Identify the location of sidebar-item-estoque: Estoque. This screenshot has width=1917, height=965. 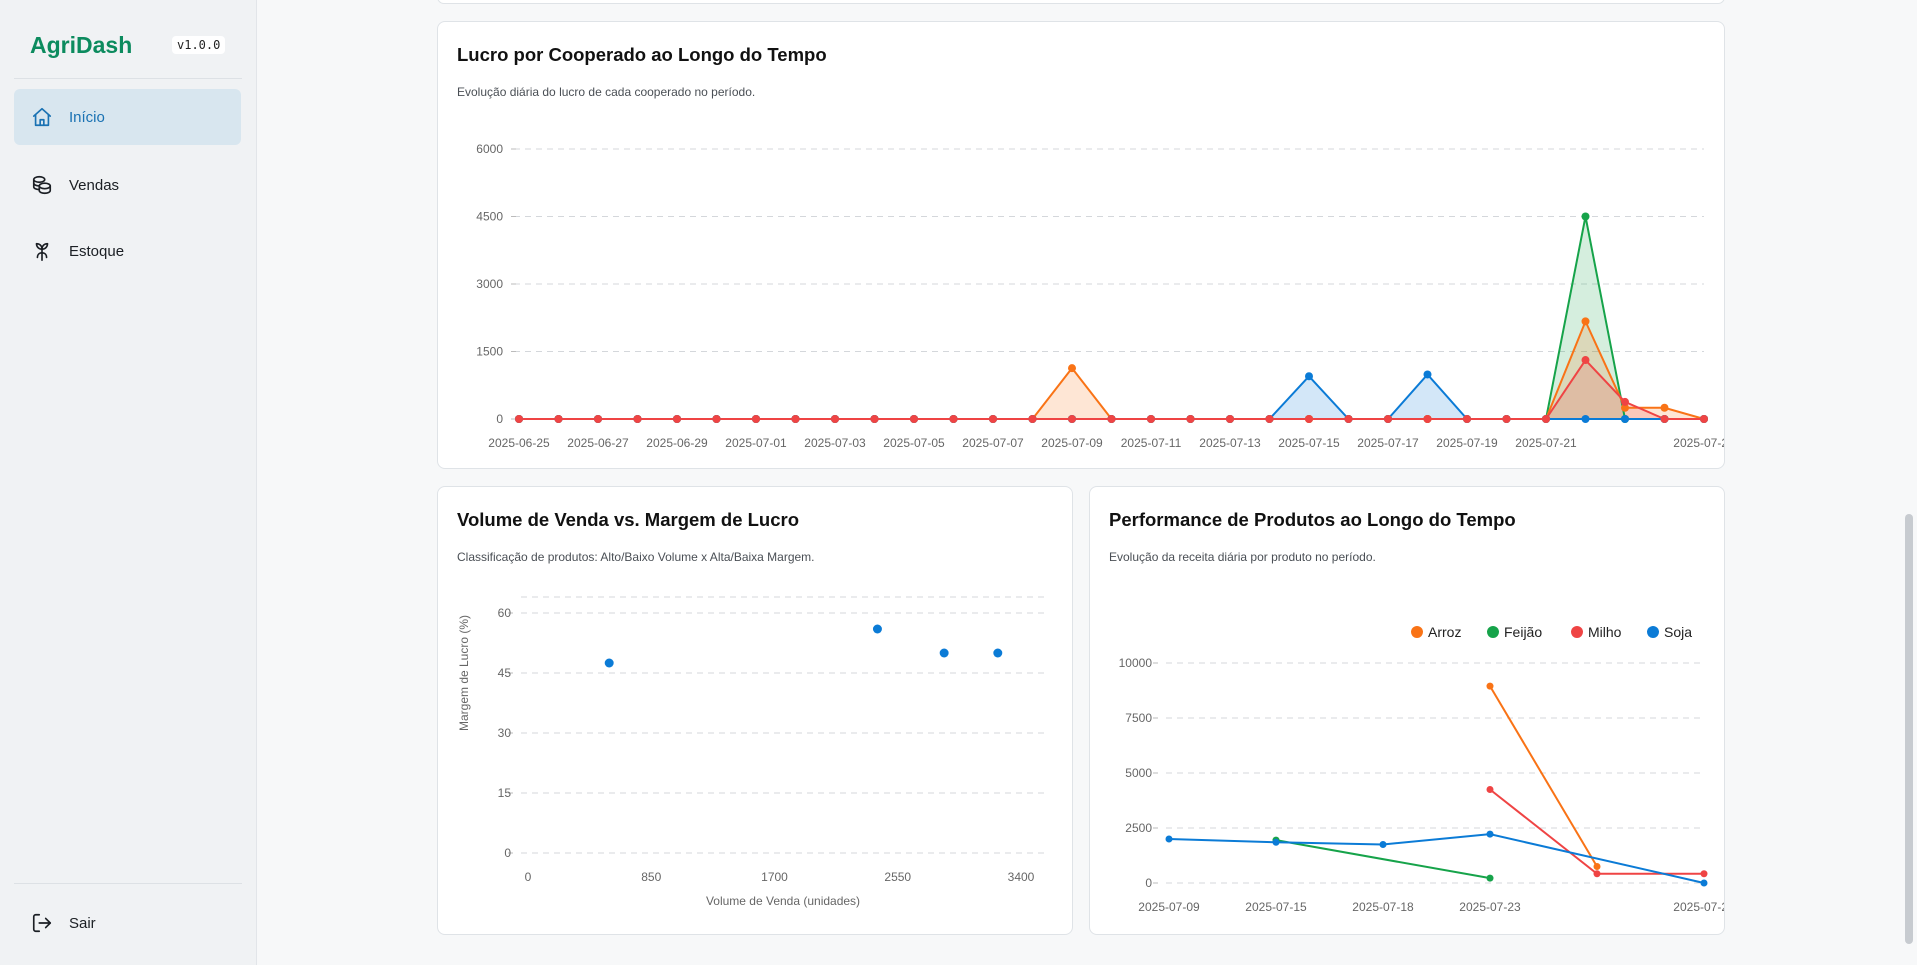
(127, 251).